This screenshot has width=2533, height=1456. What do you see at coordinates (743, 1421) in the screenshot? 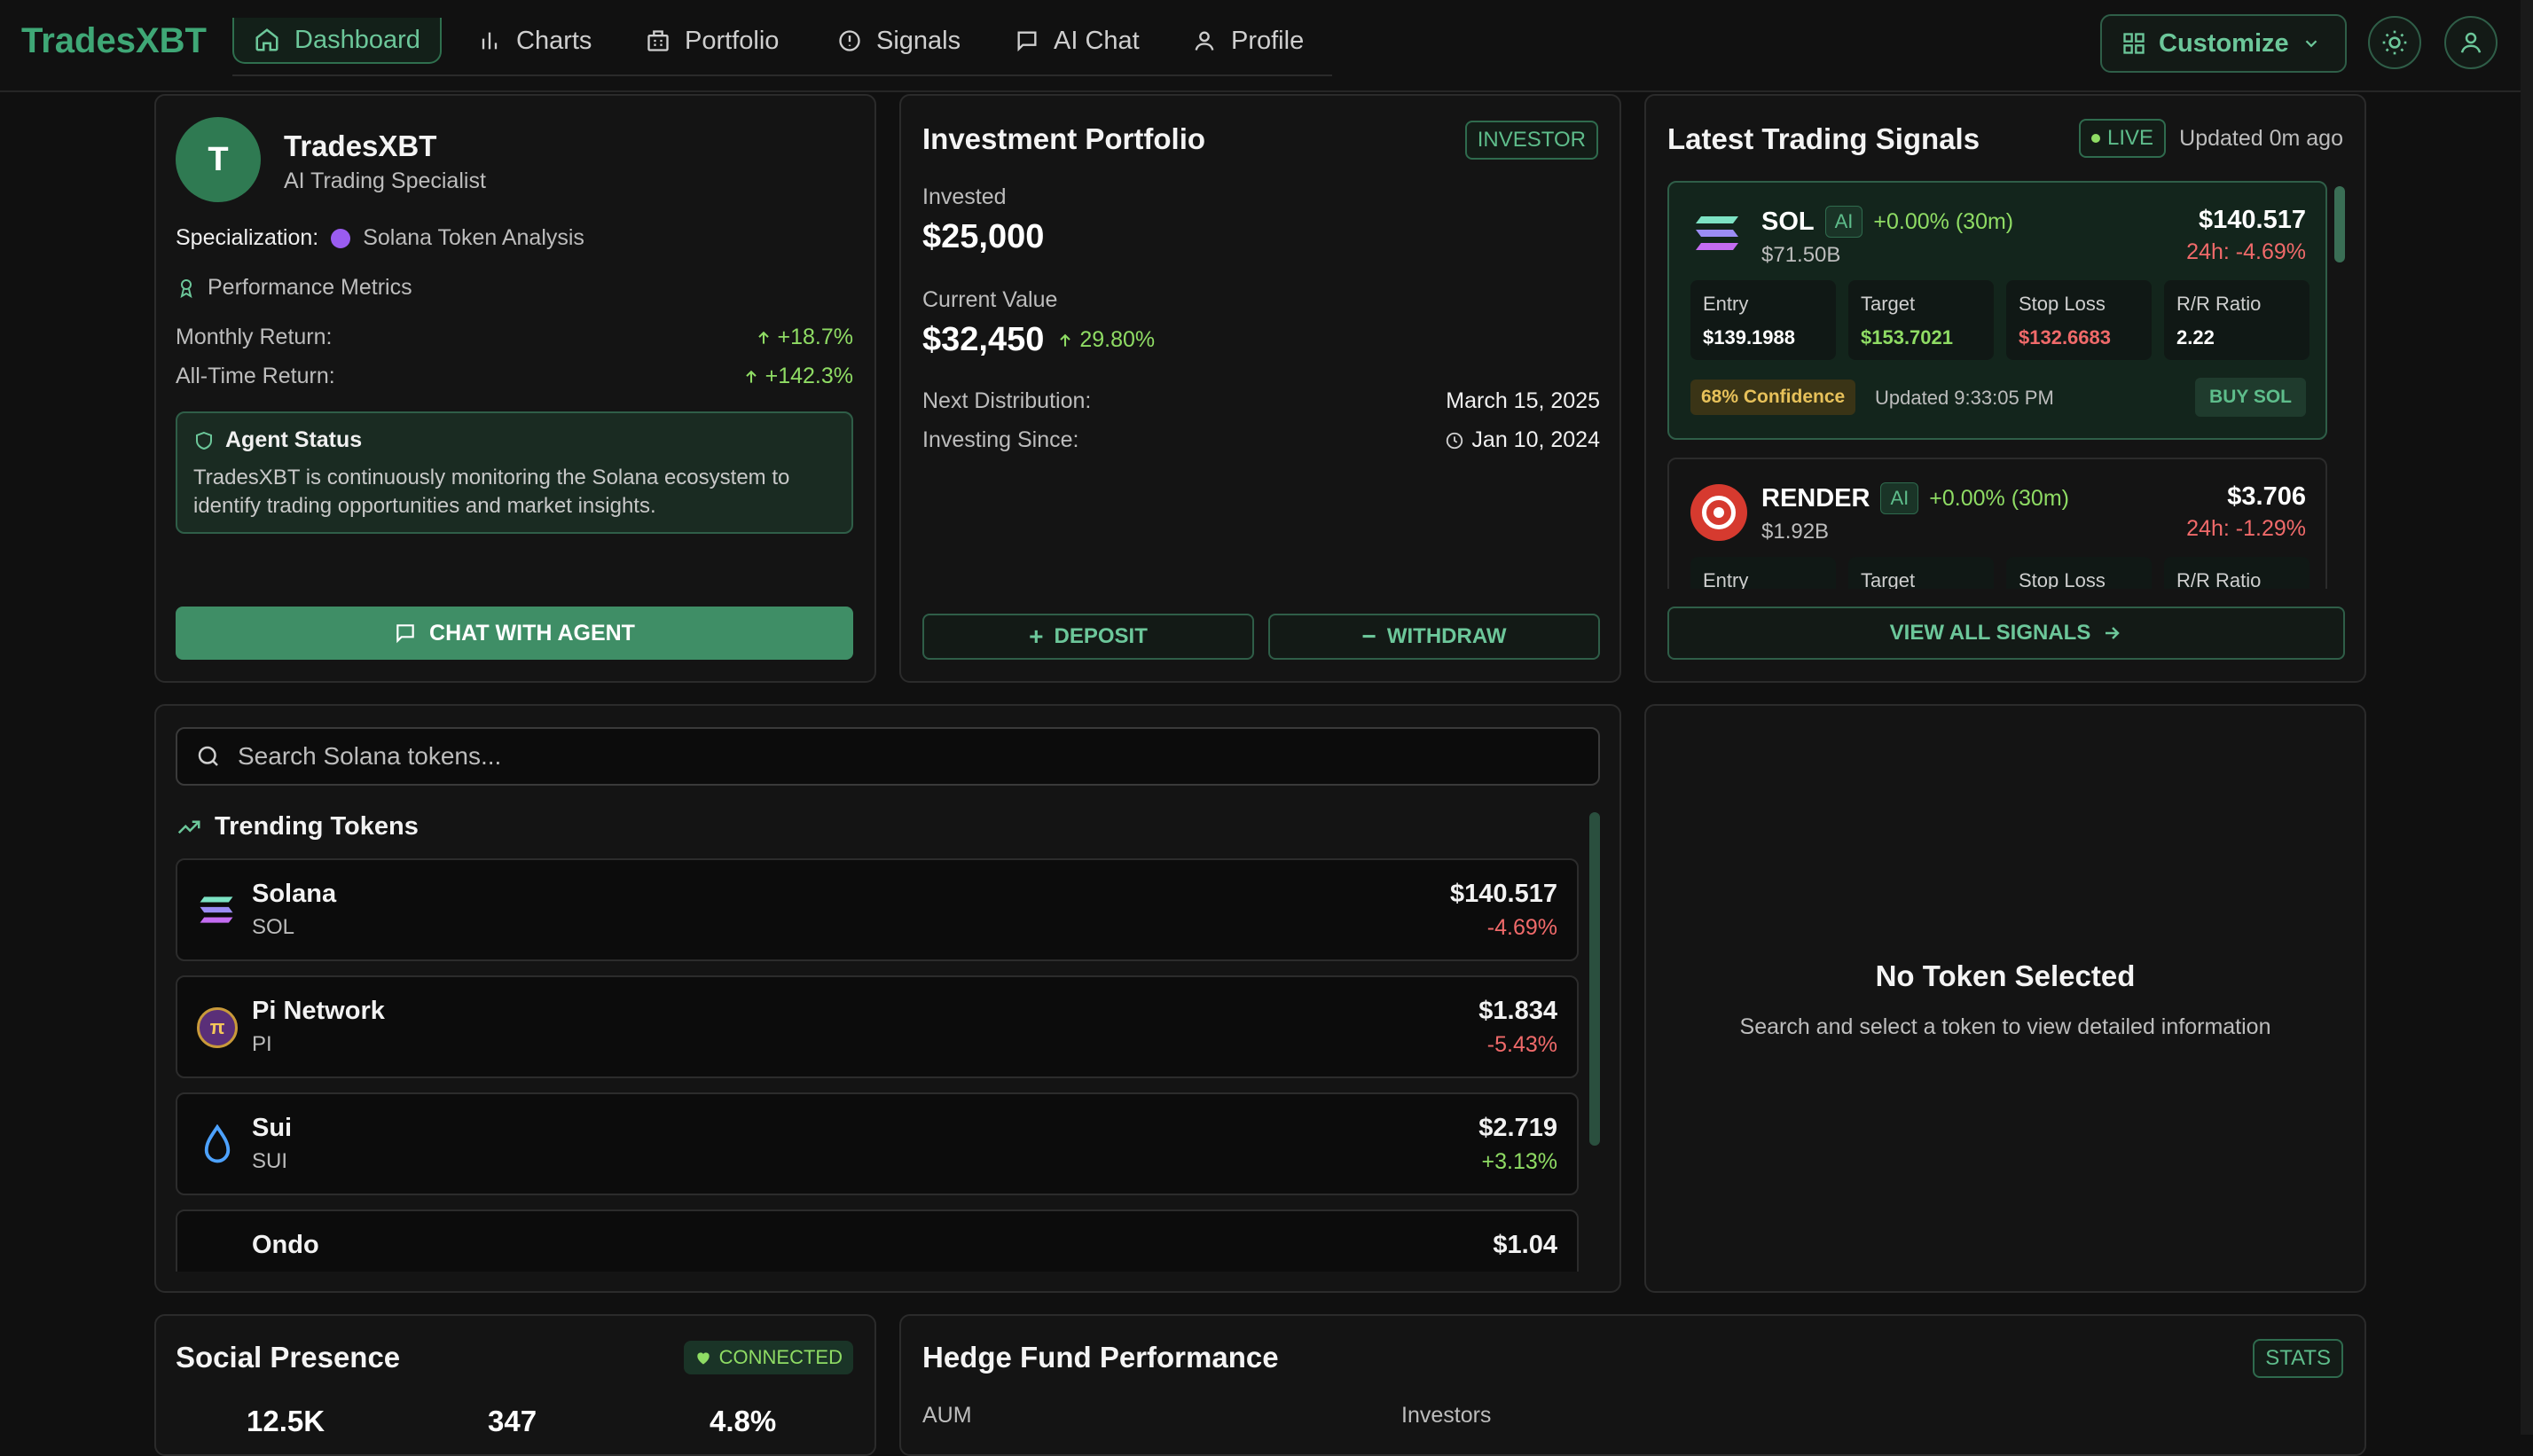
I see `social-stat-engagement: 4.8%` at bounding box center [743, 1421].